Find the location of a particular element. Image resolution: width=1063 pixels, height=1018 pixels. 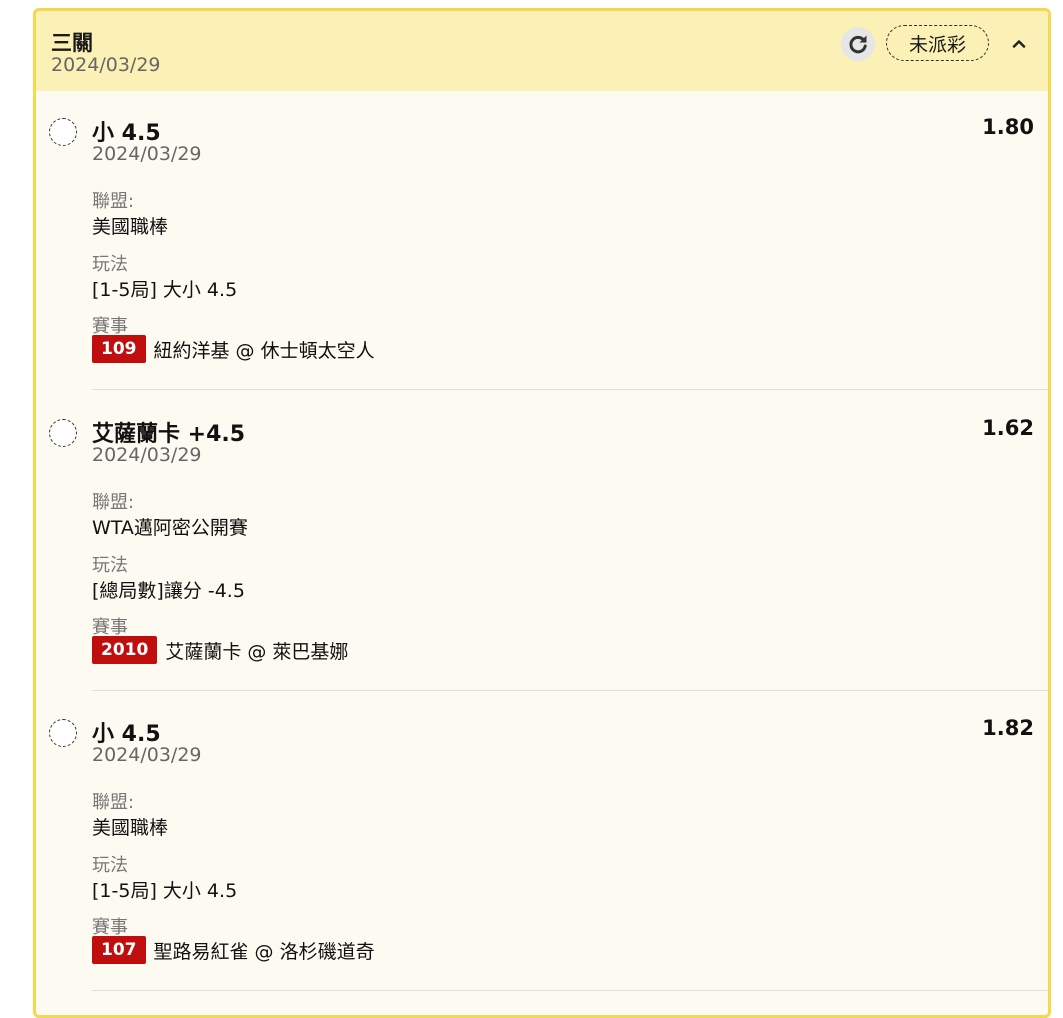

bet-odds: 1.82 is located at coordinates (1008, 728).